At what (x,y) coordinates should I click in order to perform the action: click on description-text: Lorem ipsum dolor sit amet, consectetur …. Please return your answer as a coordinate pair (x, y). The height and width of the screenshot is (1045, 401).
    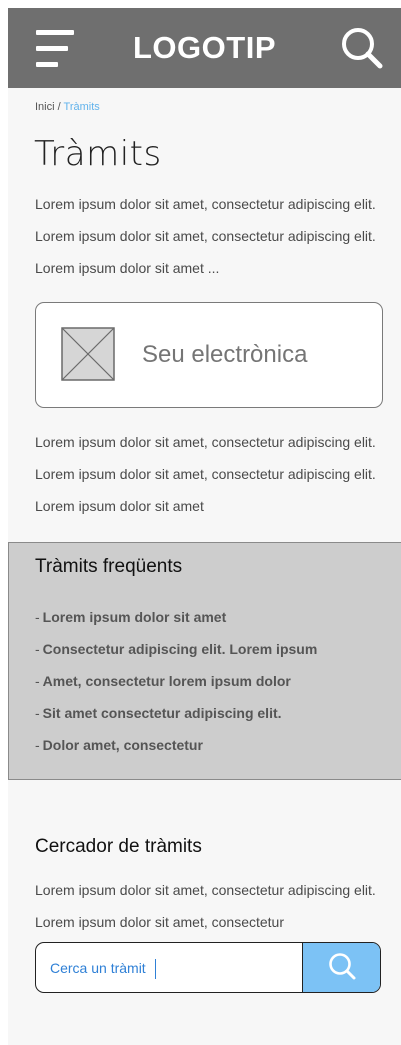
    Looking at the image, I should click on (205, 474).